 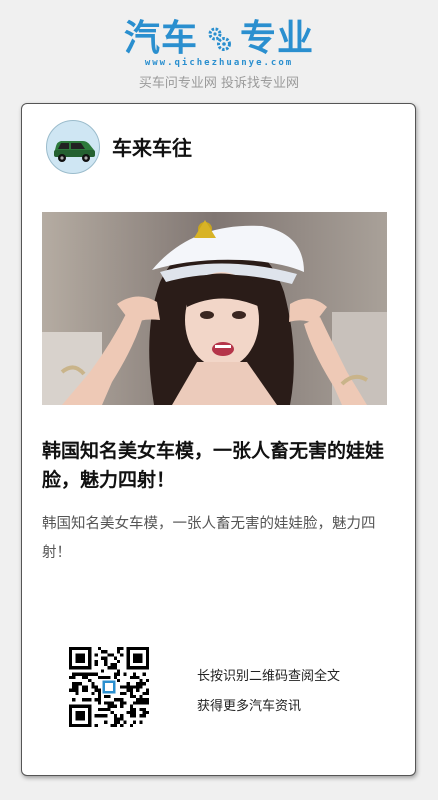 What do you see at coordinates (277, 38) in the screenshot?
I see `logo-text-right: 专业` at bounding box center [277, 38].